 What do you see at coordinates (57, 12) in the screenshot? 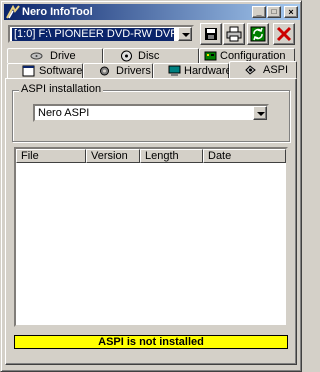
I see `window-title: Nero InfoTool` at bounding box center [57, 12].